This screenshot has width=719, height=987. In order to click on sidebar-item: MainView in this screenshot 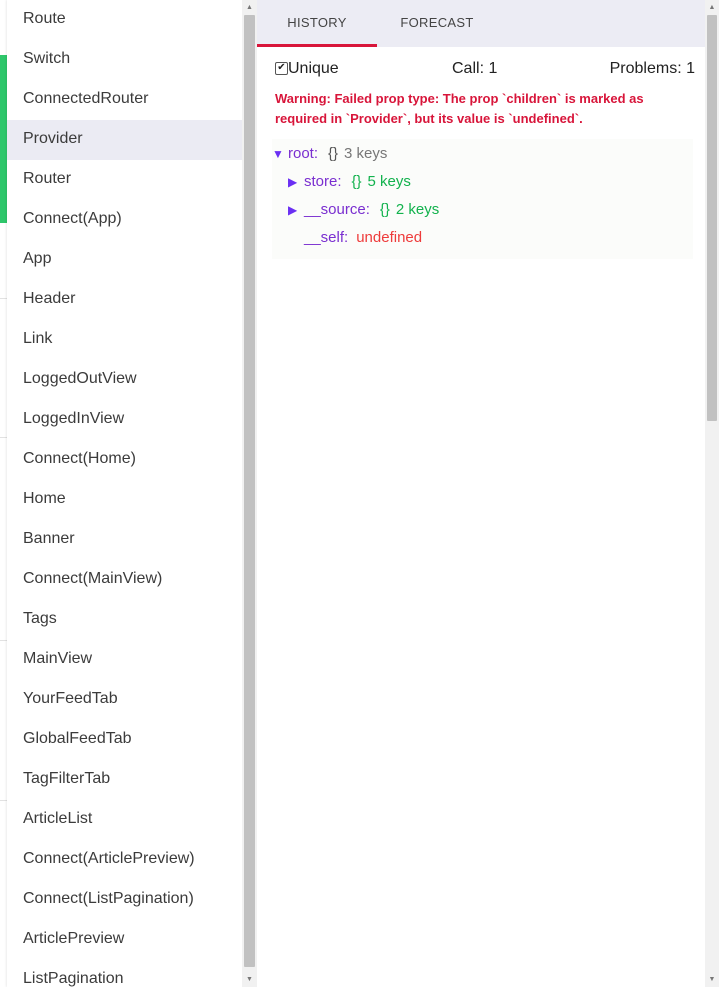, I will do `click(124, 660)`.